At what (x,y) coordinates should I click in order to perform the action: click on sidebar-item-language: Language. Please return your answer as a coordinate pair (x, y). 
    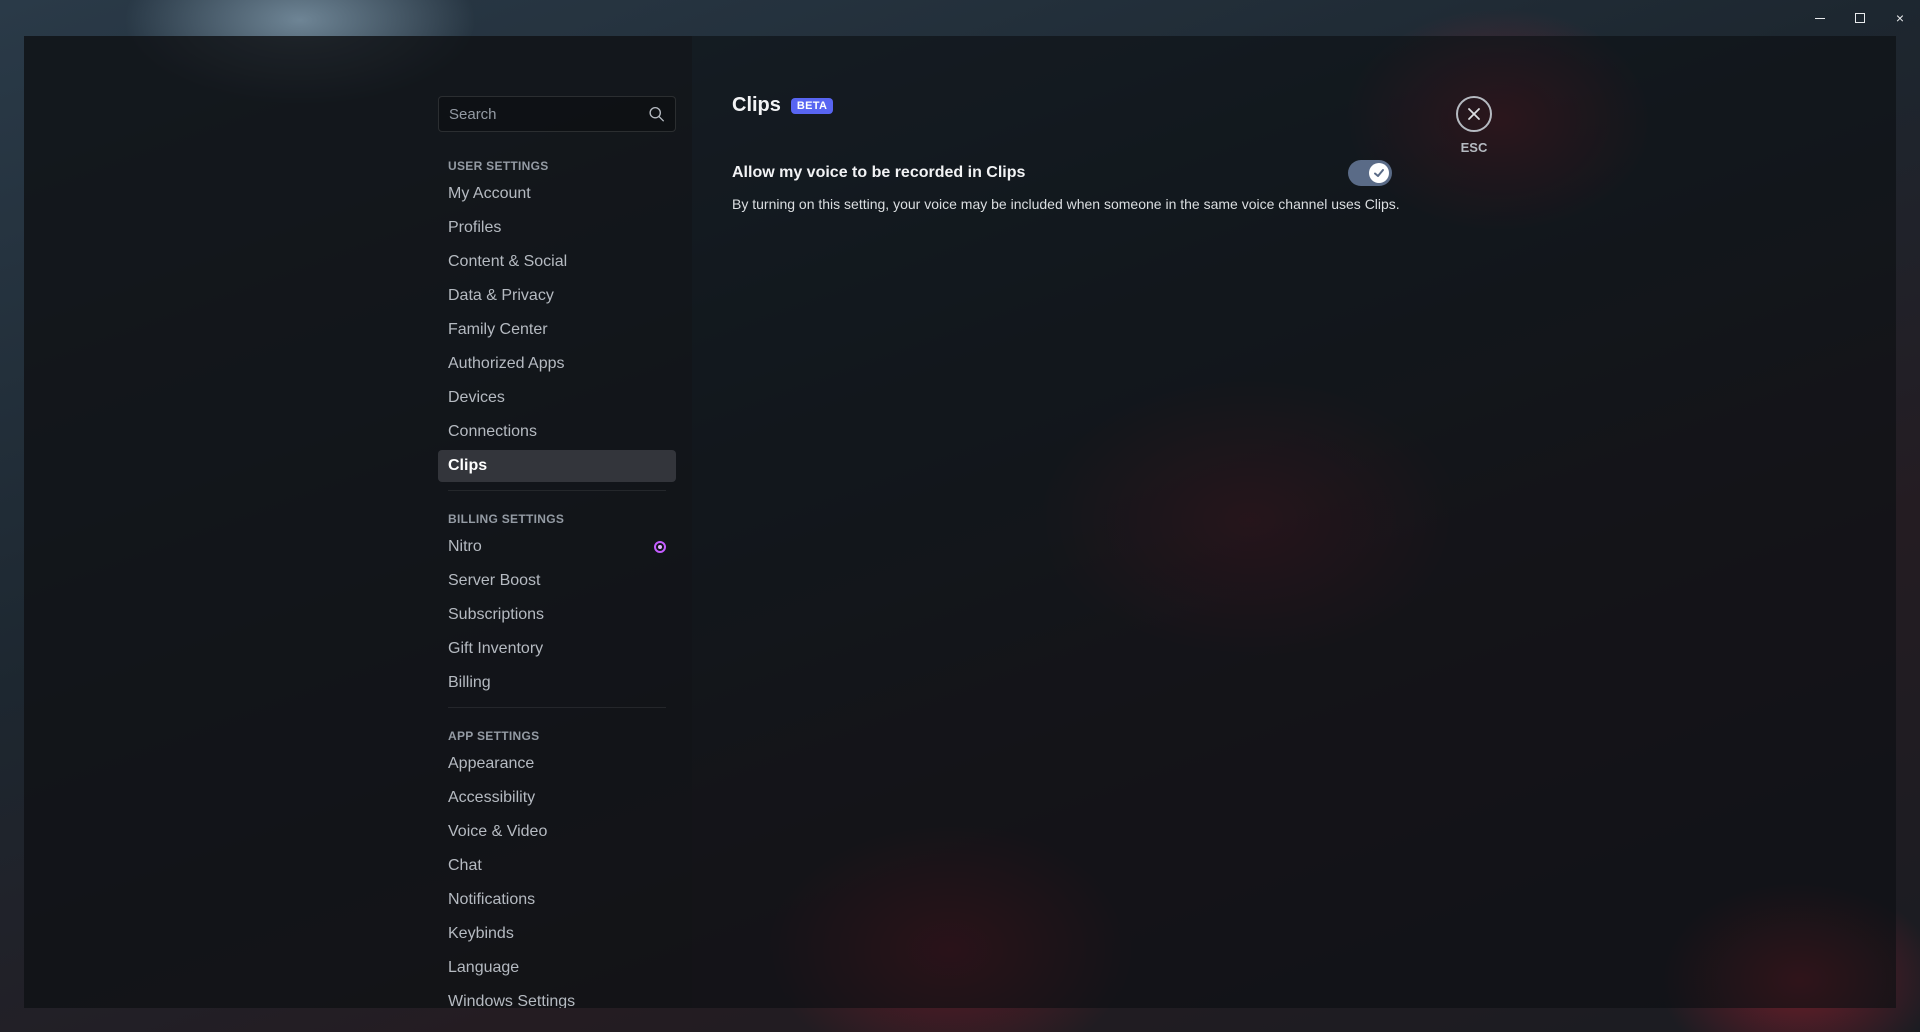
    Looking at the image, I should click on (557, 968).